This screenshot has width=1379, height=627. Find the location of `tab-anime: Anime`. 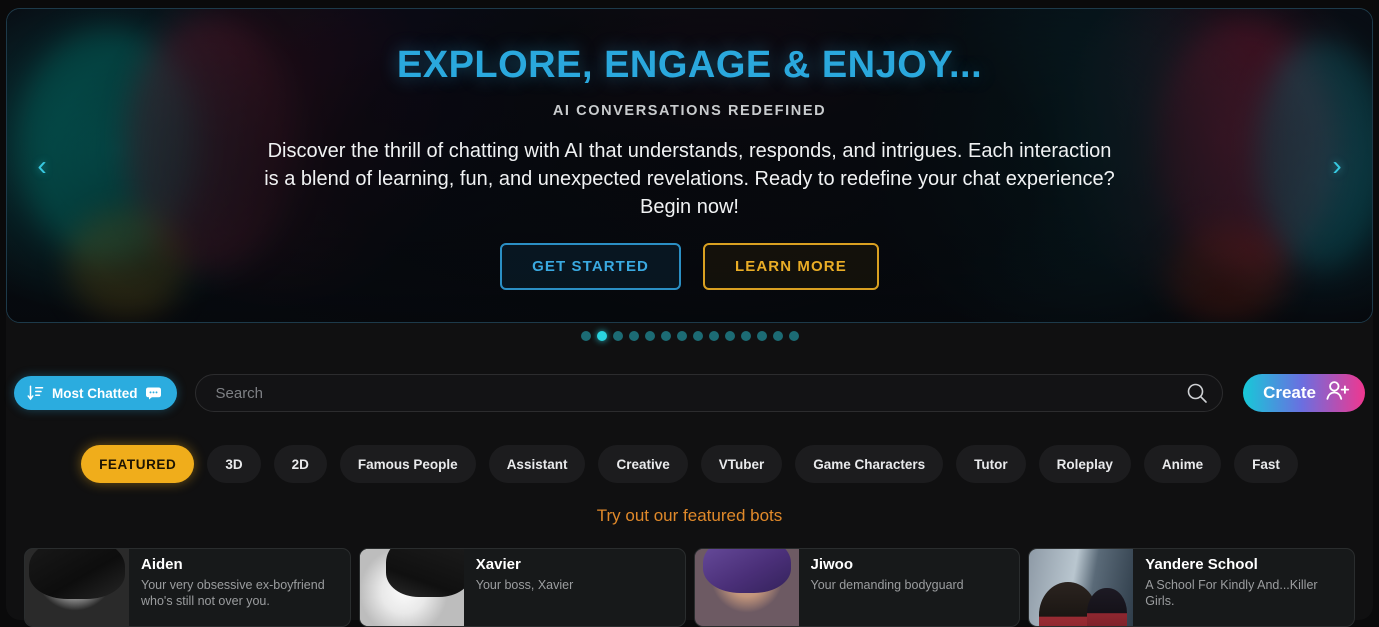

tab-anime: Anime is located at coordinates (1182, 464).